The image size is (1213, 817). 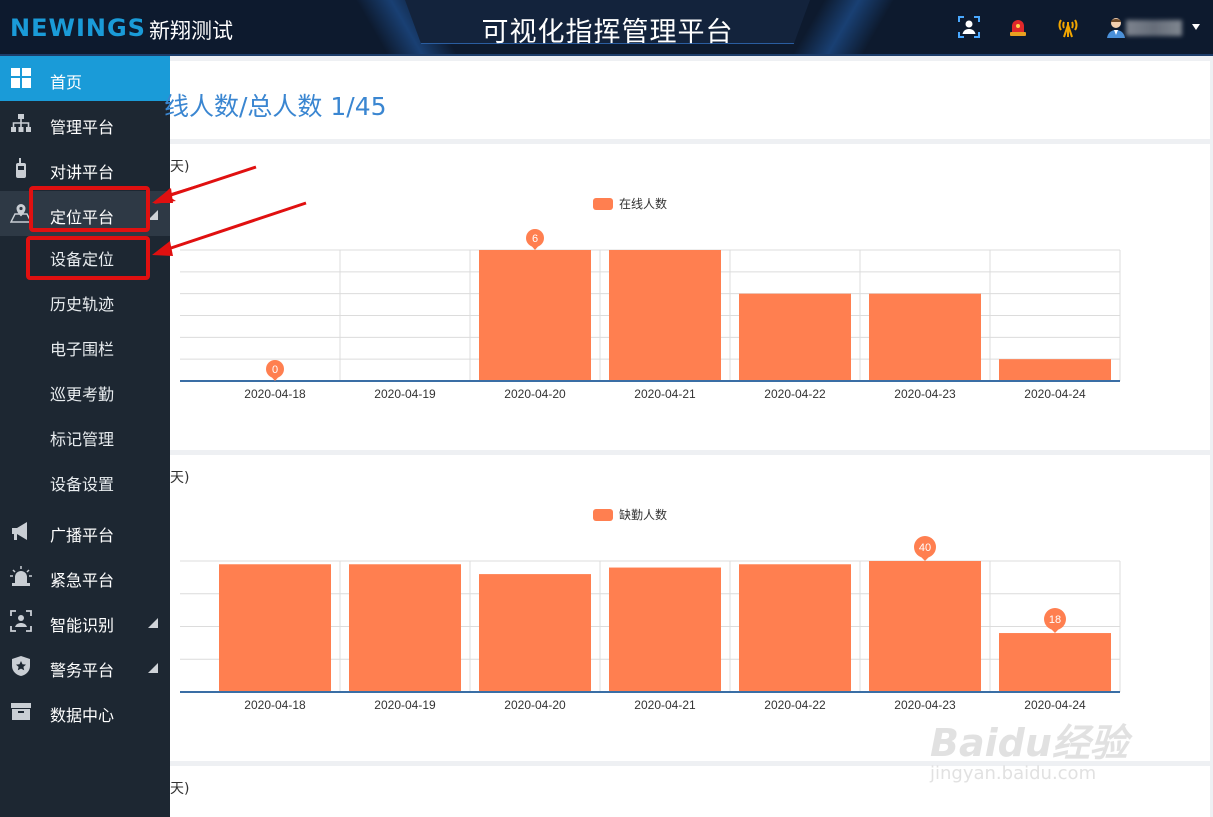 I want to click on data-label: 6, so click(x=535, y=239).